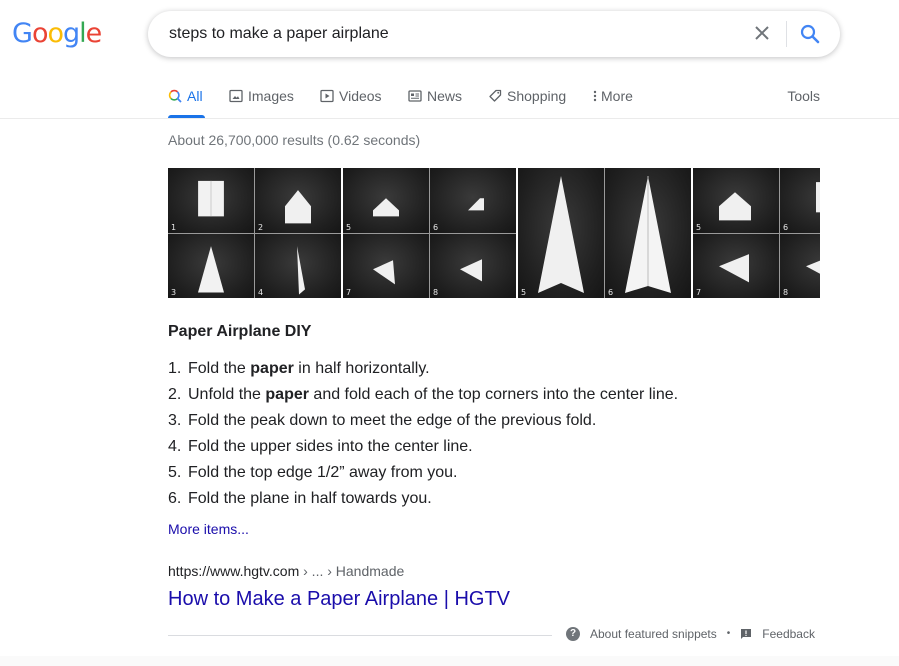 The image size is (899, 666). Describe the element at coordinates (573, 634) in the screenshot. I see `help-icon: ?` at that location.